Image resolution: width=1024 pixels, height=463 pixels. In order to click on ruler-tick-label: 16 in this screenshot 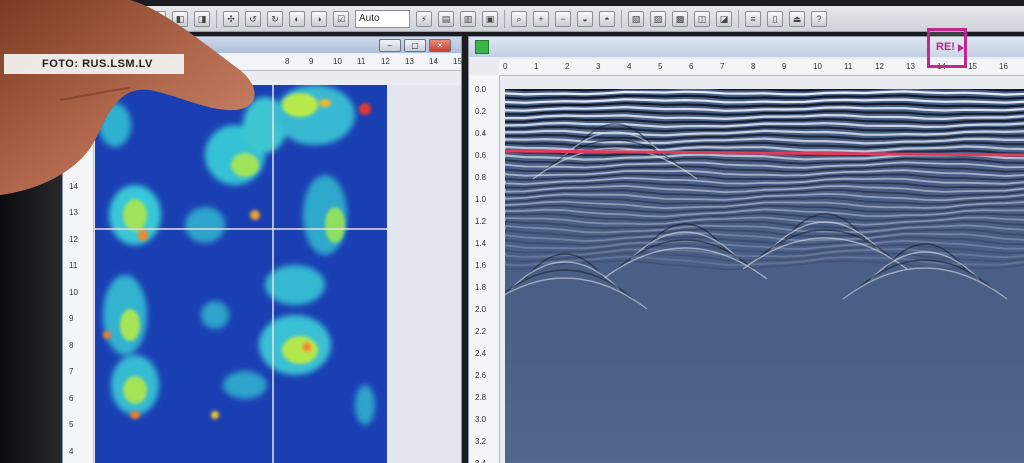, I will do `click(1003, 66)`.